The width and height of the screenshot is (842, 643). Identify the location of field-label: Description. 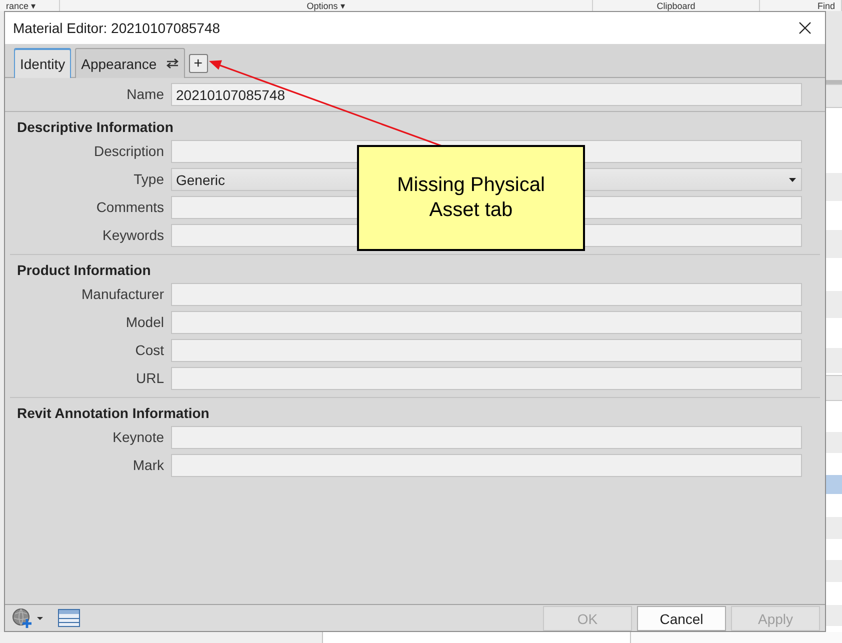
(129, 151).